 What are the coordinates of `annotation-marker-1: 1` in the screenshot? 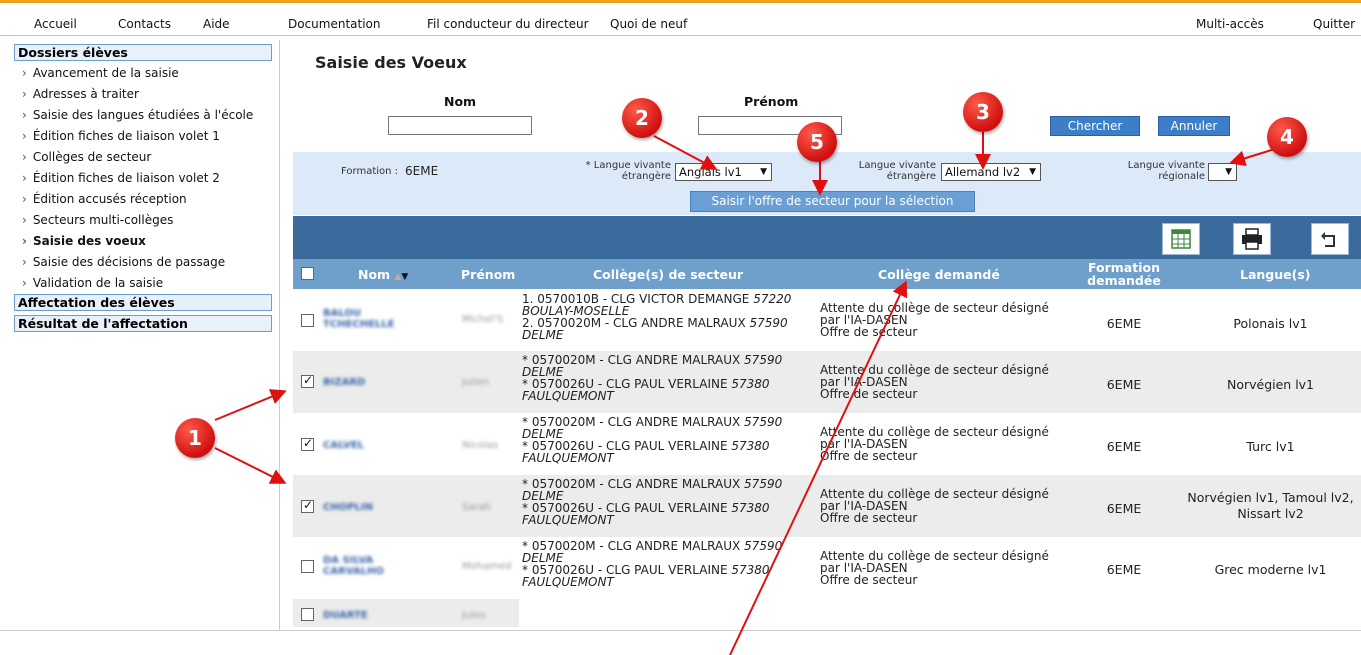 It's located at (195, 438).